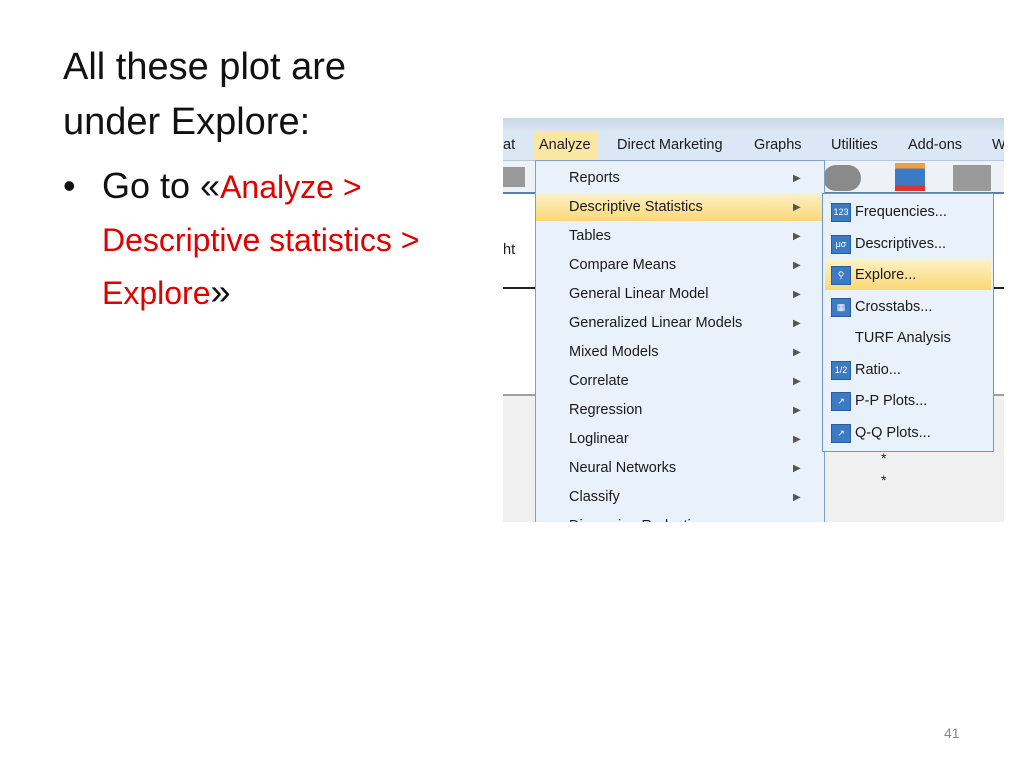 The width and height of the screenshot is (1024, 768). What do you see at coordinates (903, 338) in the screenshot?
I see `submenu-item-label: TURF Analysis` at bounding box center [903, 338].